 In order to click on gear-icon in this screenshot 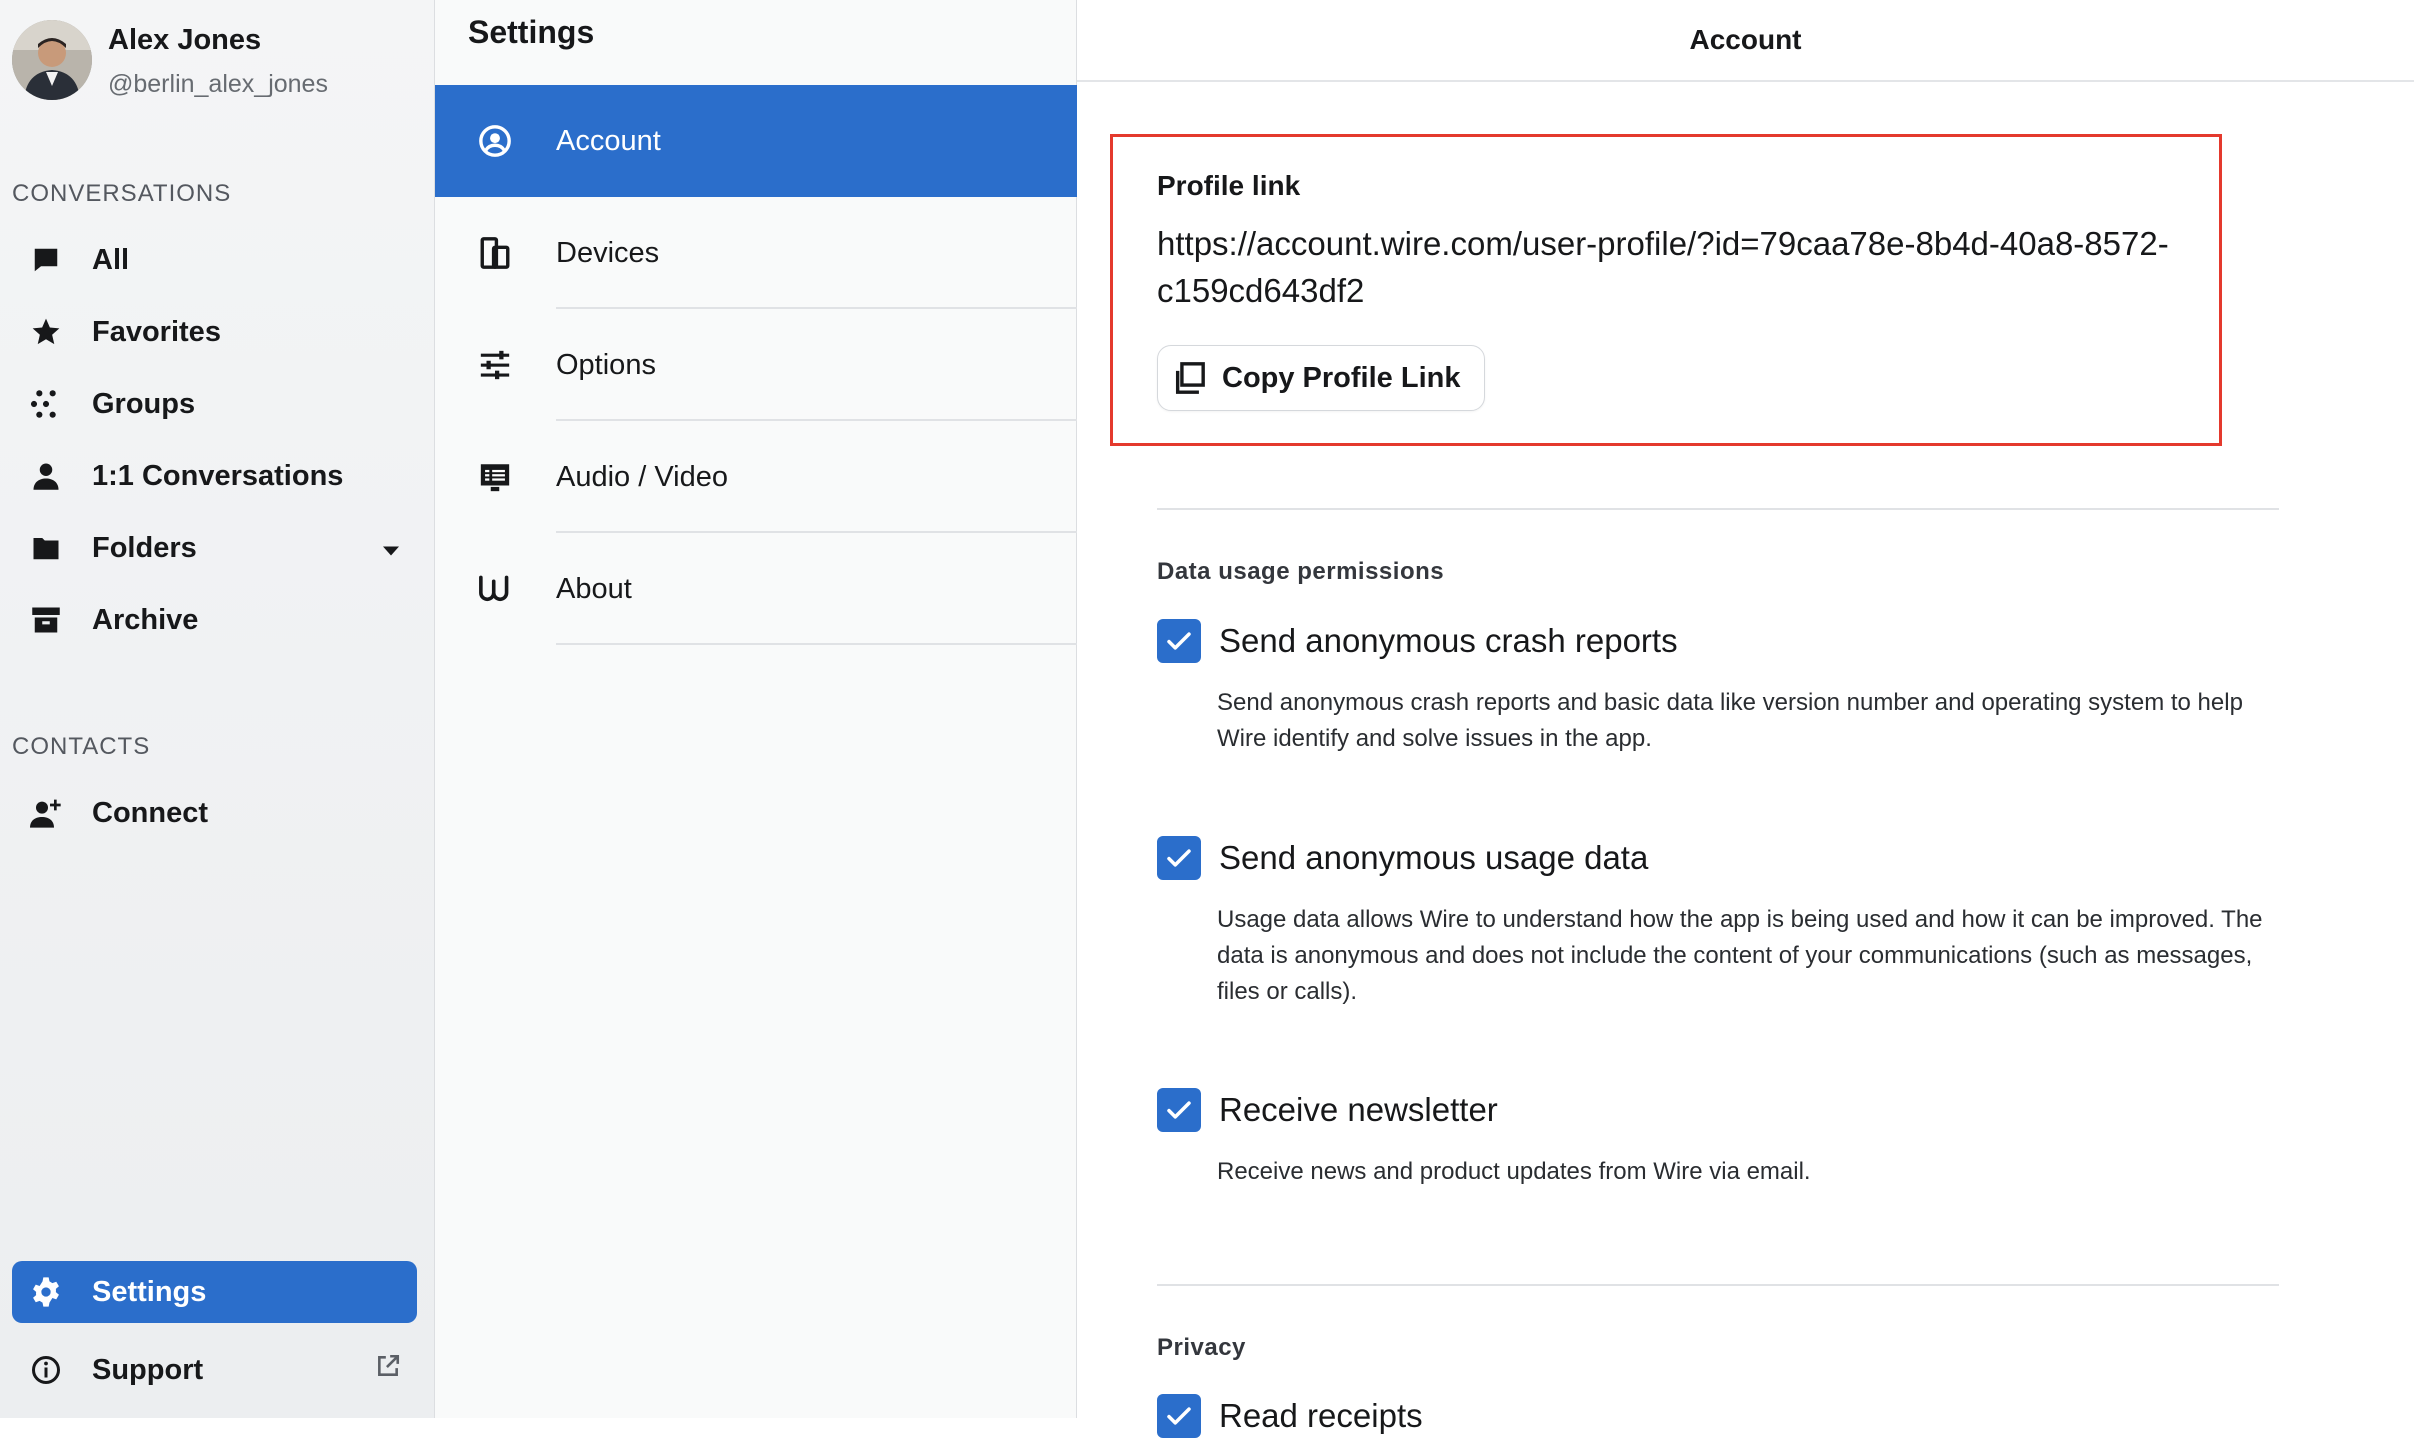, I will do `click(46, 1292)`.